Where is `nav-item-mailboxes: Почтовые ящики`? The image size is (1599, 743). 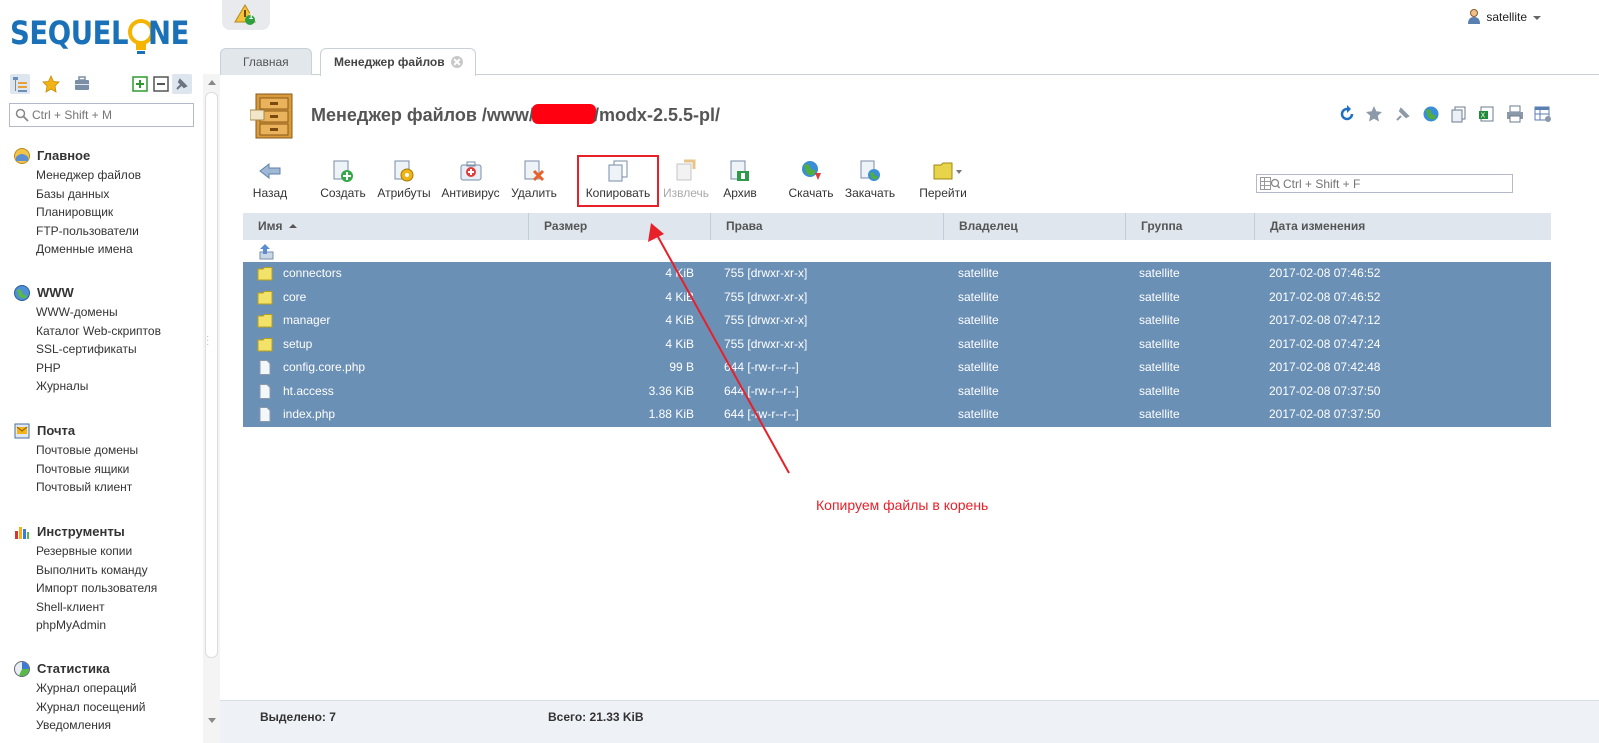 nav-item-mailboxes: Почтовые ящики is located at coordinates (106, 469).